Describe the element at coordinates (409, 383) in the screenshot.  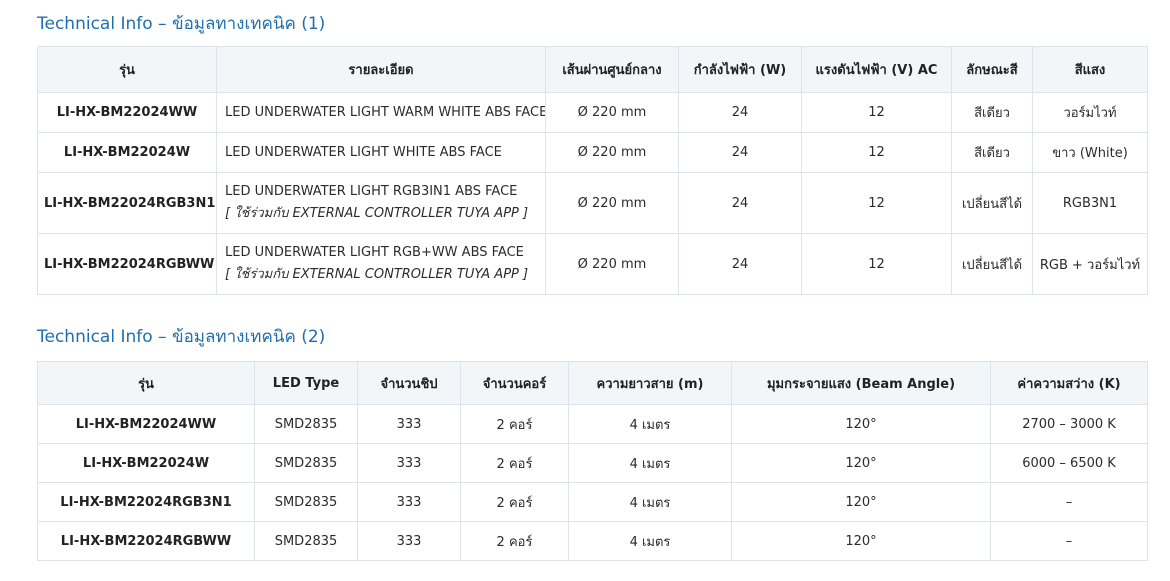
I see `column-header-chip-count: จำนวนชิป` at that location.